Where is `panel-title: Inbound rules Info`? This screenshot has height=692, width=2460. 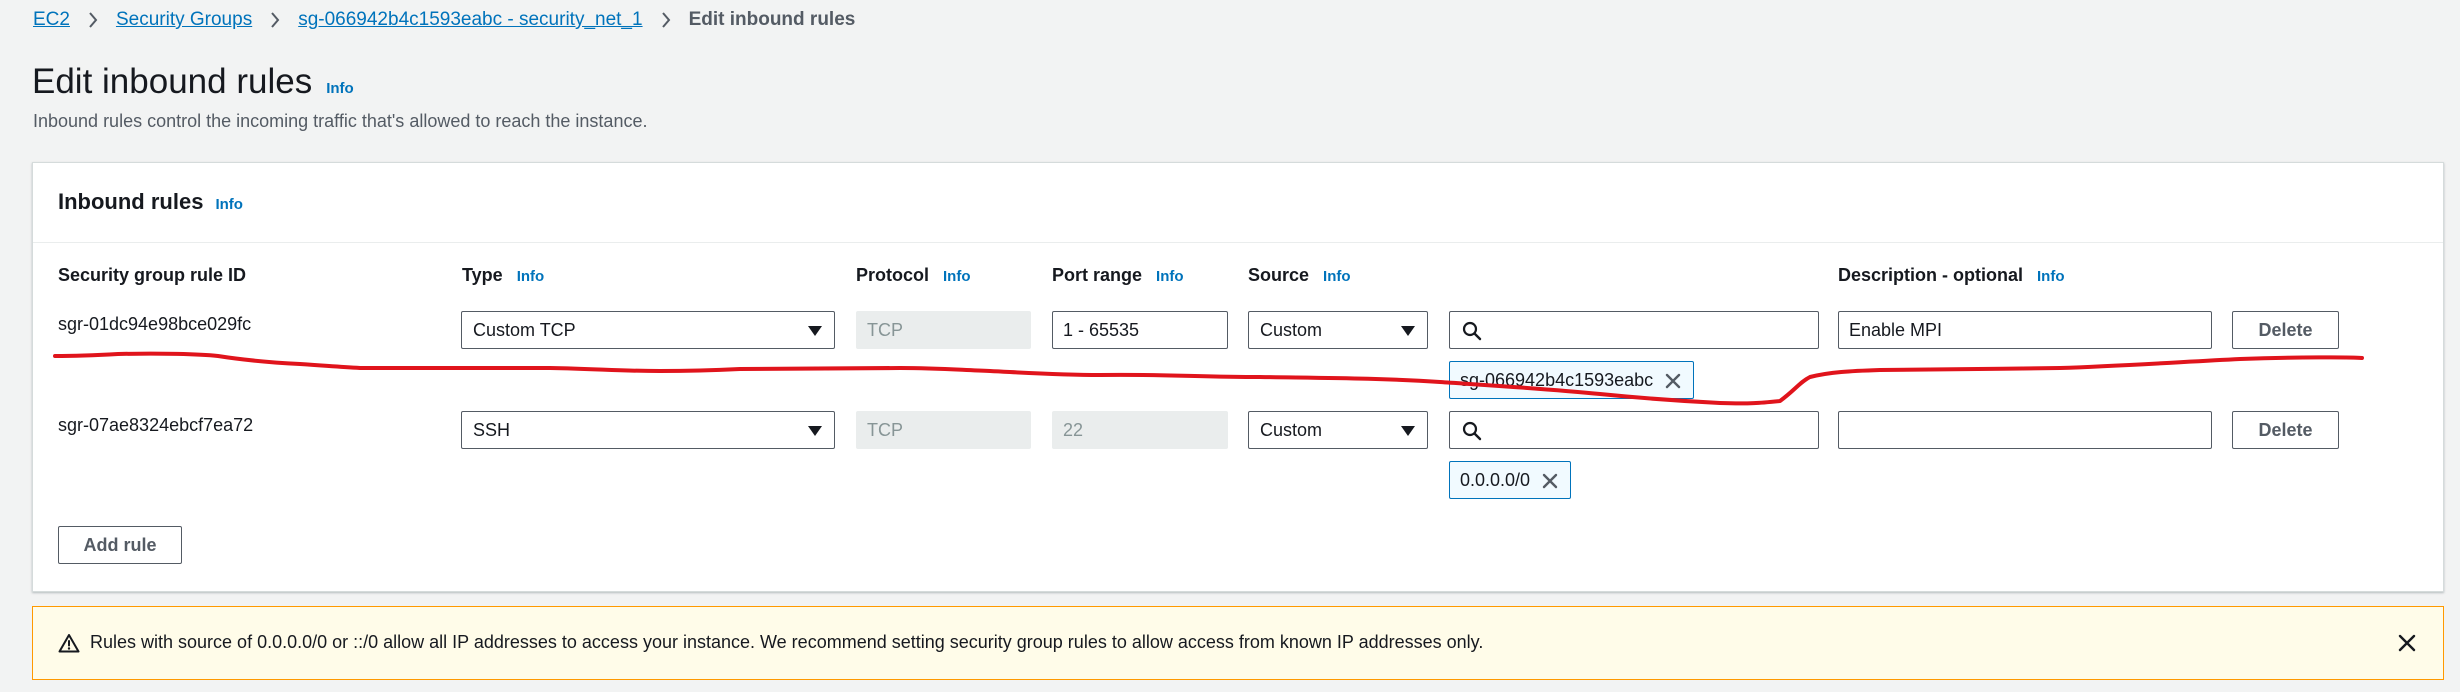
panel-title: Inbound rules Info is located at coordinates (150, 202).